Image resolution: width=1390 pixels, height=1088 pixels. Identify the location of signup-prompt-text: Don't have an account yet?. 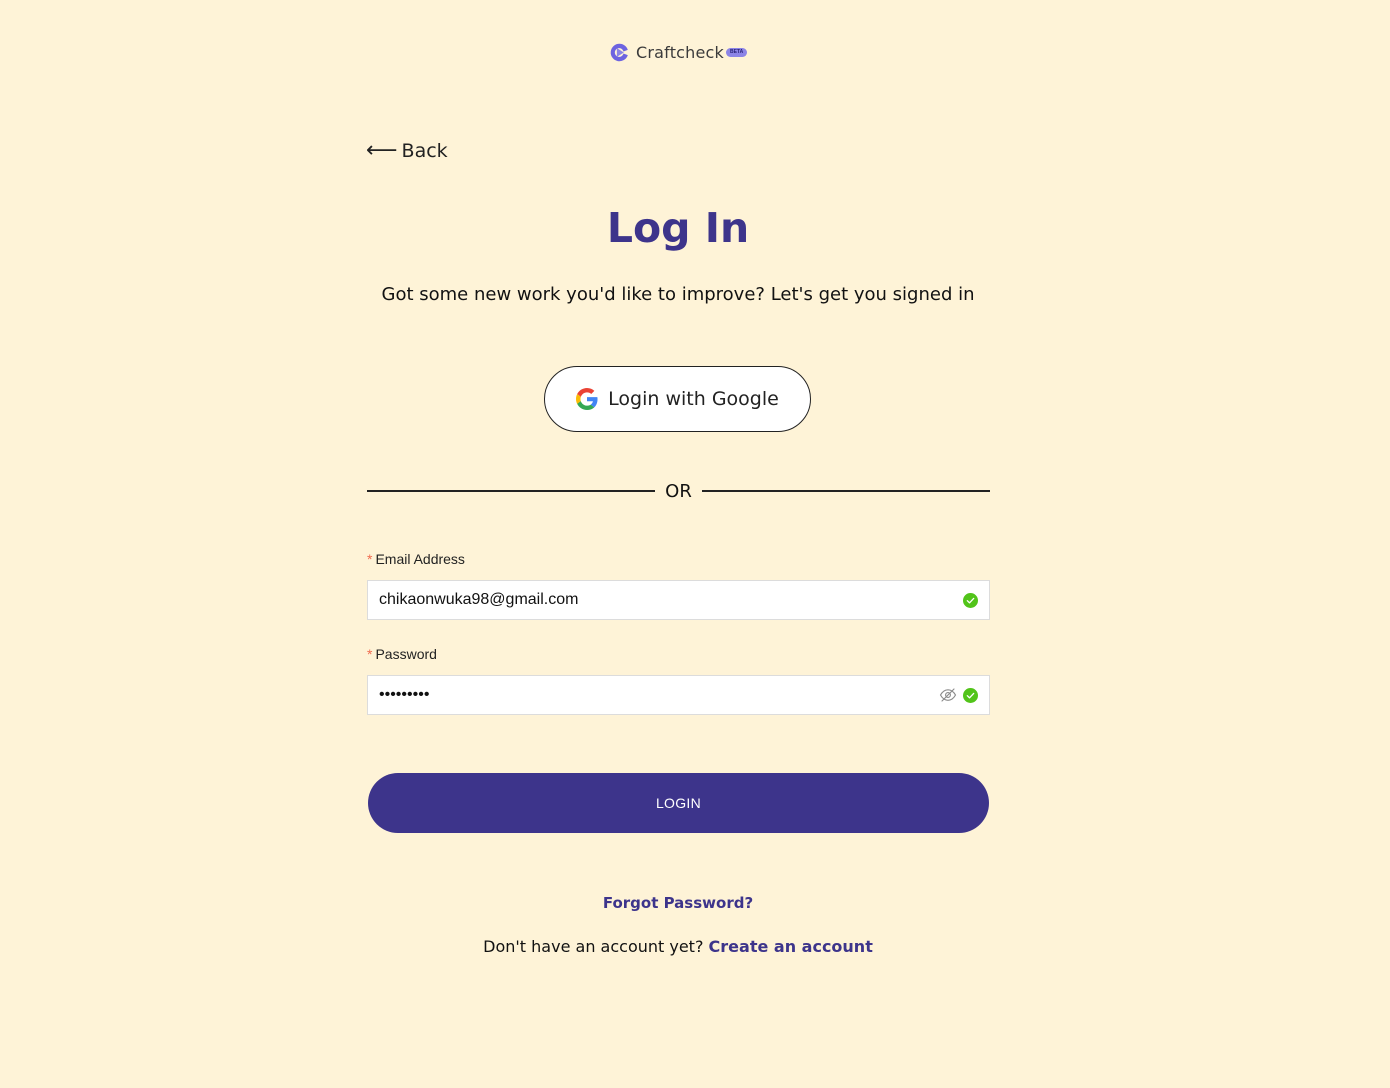
(593, 946).